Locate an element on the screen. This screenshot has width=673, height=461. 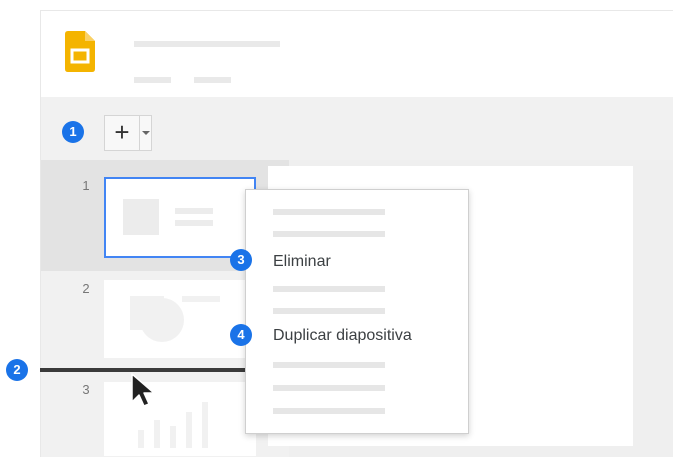
title-layout-preview is located at coordinates (168, 217).